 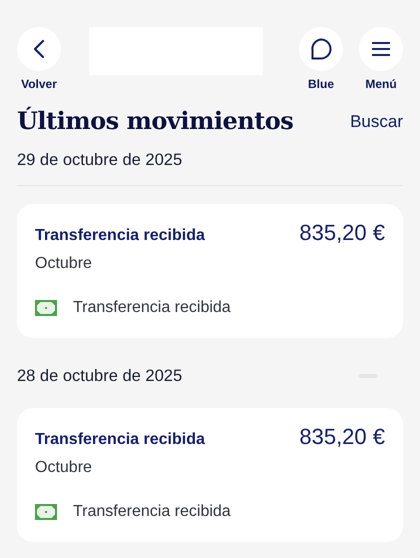 I want to click on date-heading: 28 de octubre de 2025, so click(x=99, y=376).